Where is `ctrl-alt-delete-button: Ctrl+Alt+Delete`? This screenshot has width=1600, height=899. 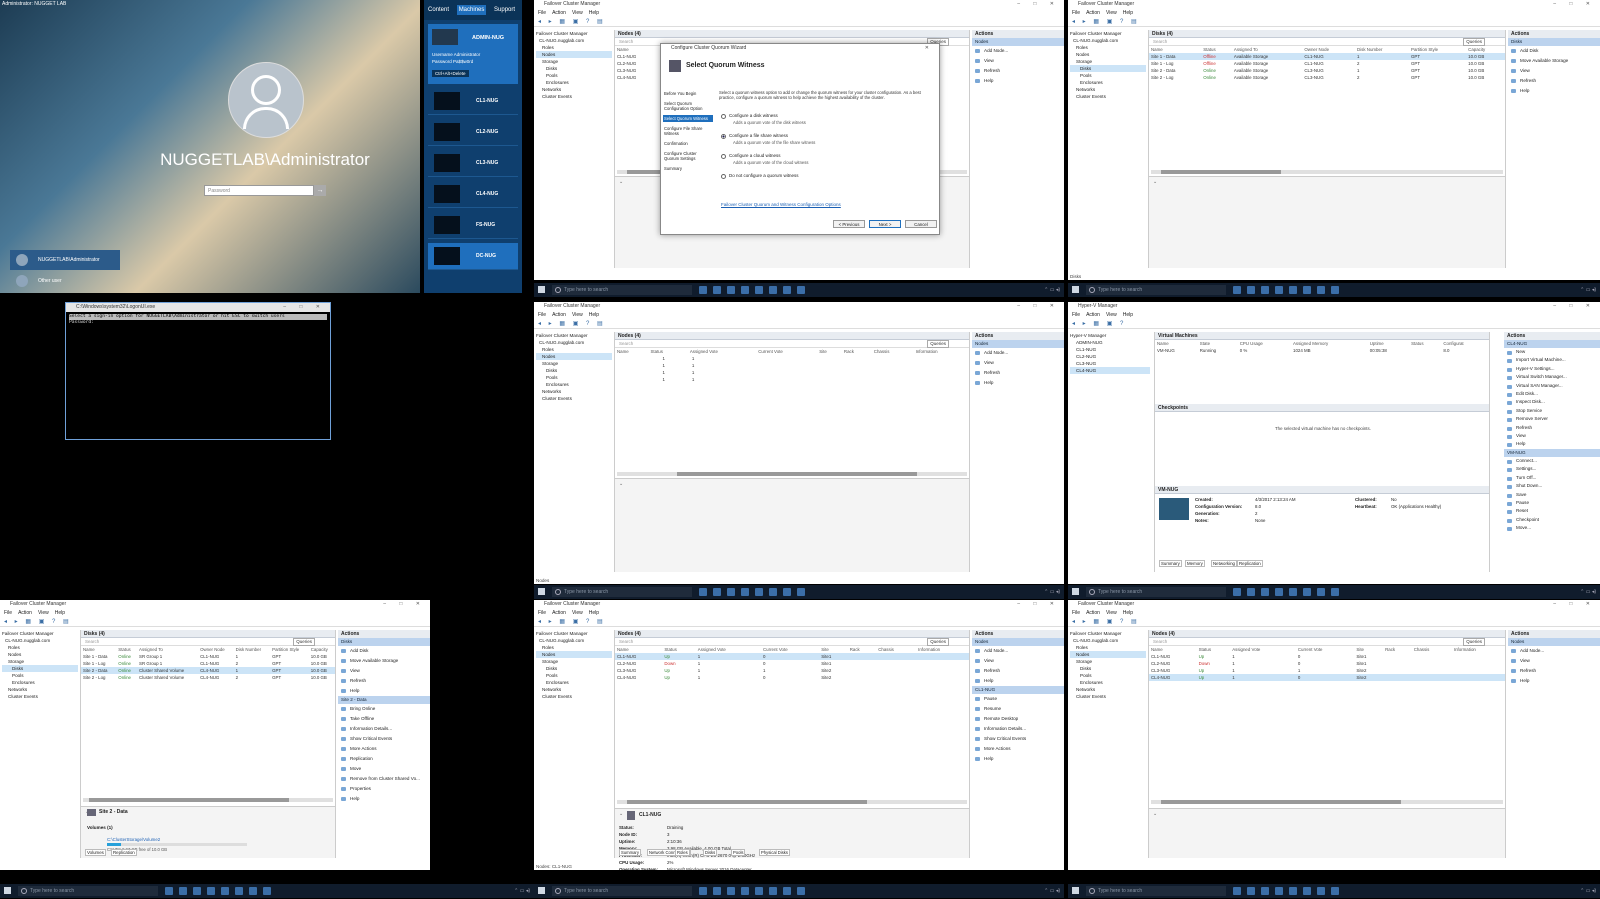
ctrl-alt-delete-button: Ctrl+Alt+Delete is located at coordinates (450, 73).